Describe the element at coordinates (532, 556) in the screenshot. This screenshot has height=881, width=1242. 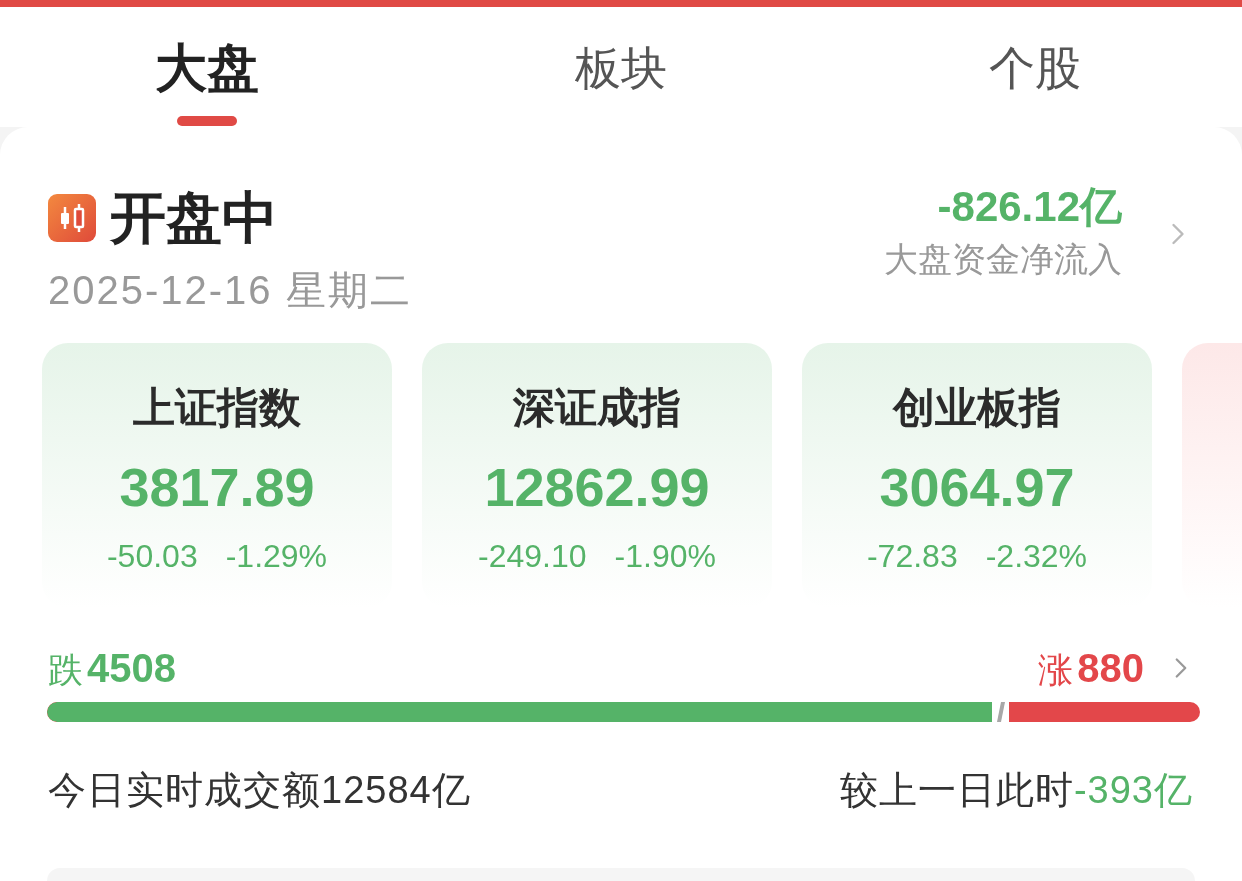
I see `index-change: -249.10` at that location.